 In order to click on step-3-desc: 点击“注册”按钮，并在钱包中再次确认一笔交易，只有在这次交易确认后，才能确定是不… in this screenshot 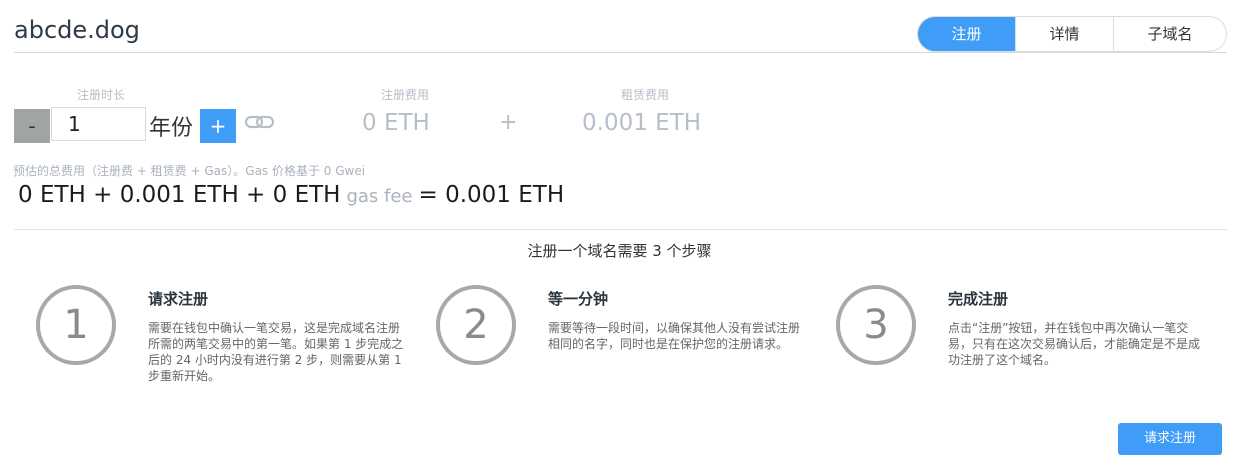, I will do `click(1074, 344)`.